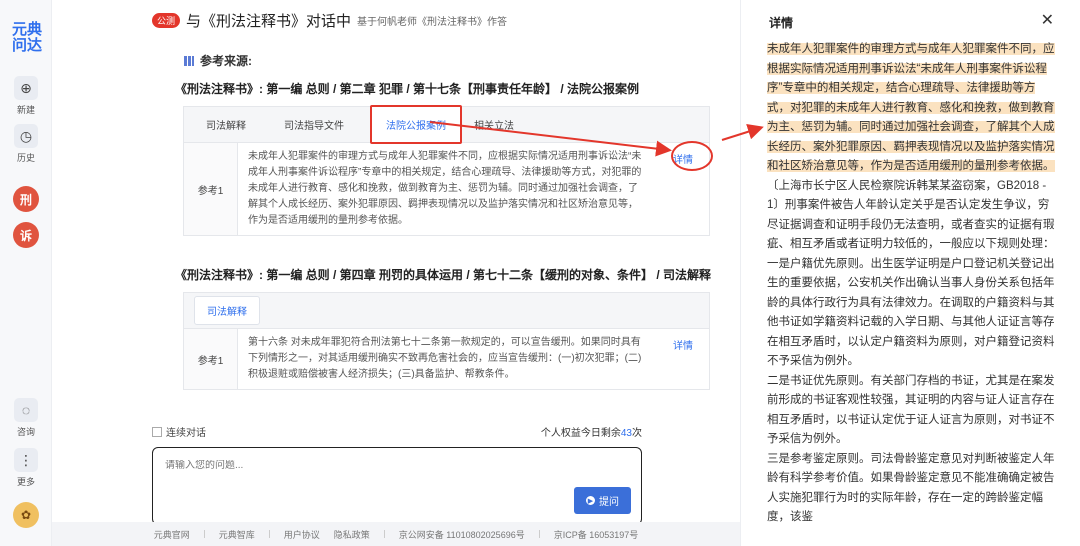  Describe the element at coordinates (352, 534) in the screenshot. I see `footer-link: 隐私政策` at that location.